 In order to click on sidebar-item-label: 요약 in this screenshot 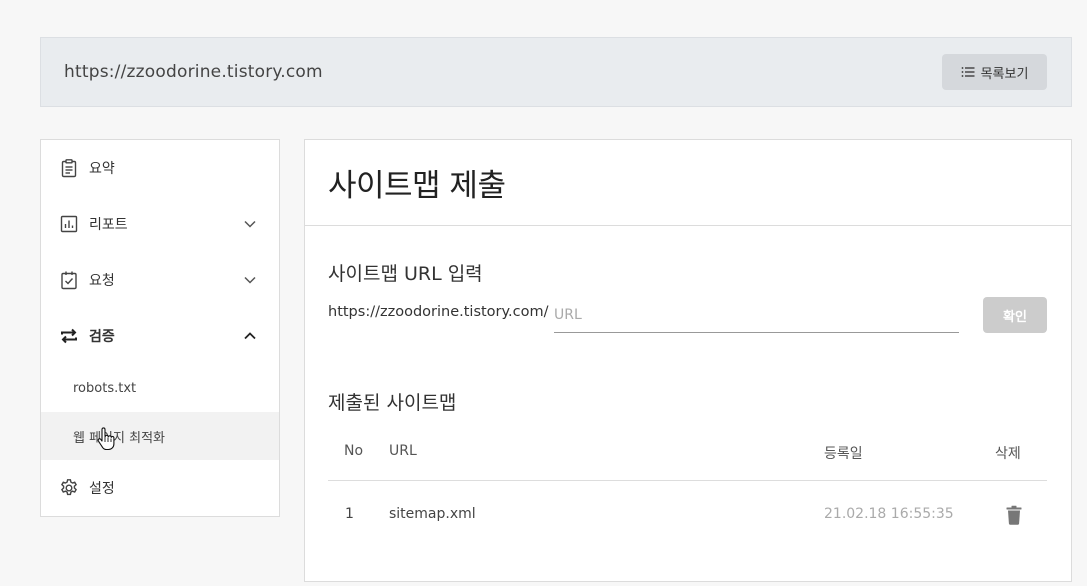, I will do `click(102, 169)`.